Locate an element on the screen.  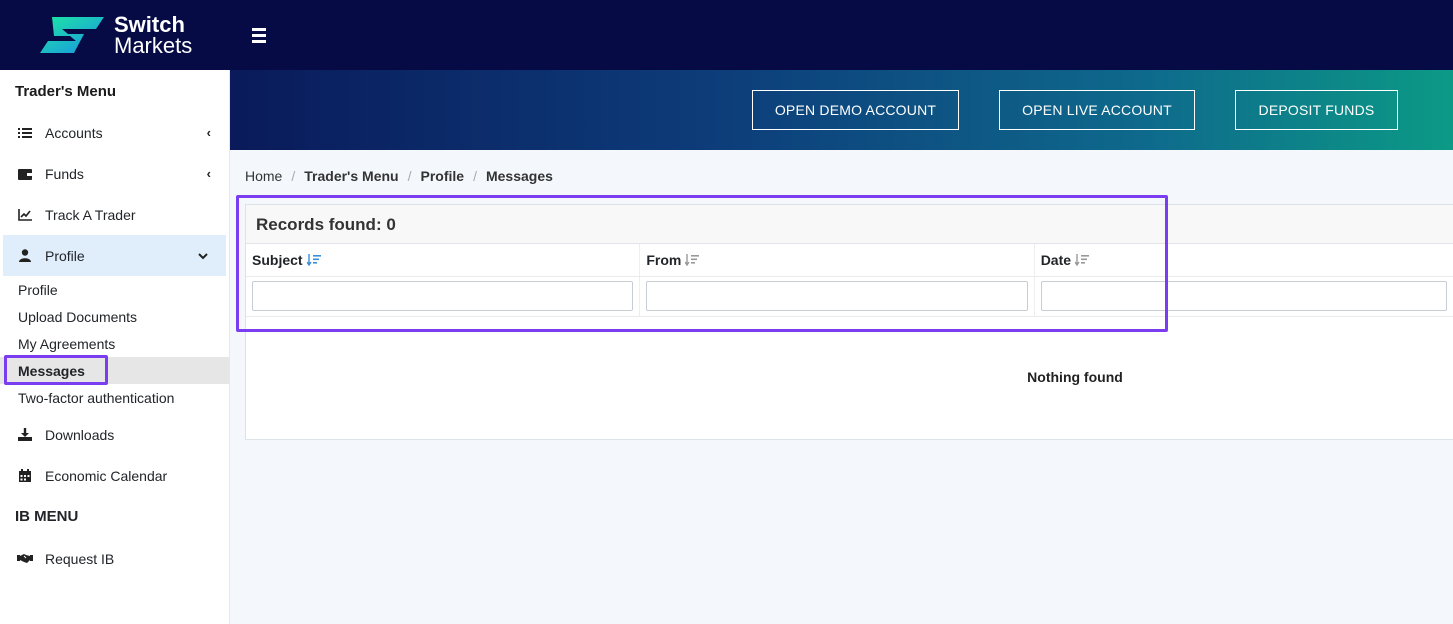
sidebar-item-label: Request IB is located at coordinates (80, 558).